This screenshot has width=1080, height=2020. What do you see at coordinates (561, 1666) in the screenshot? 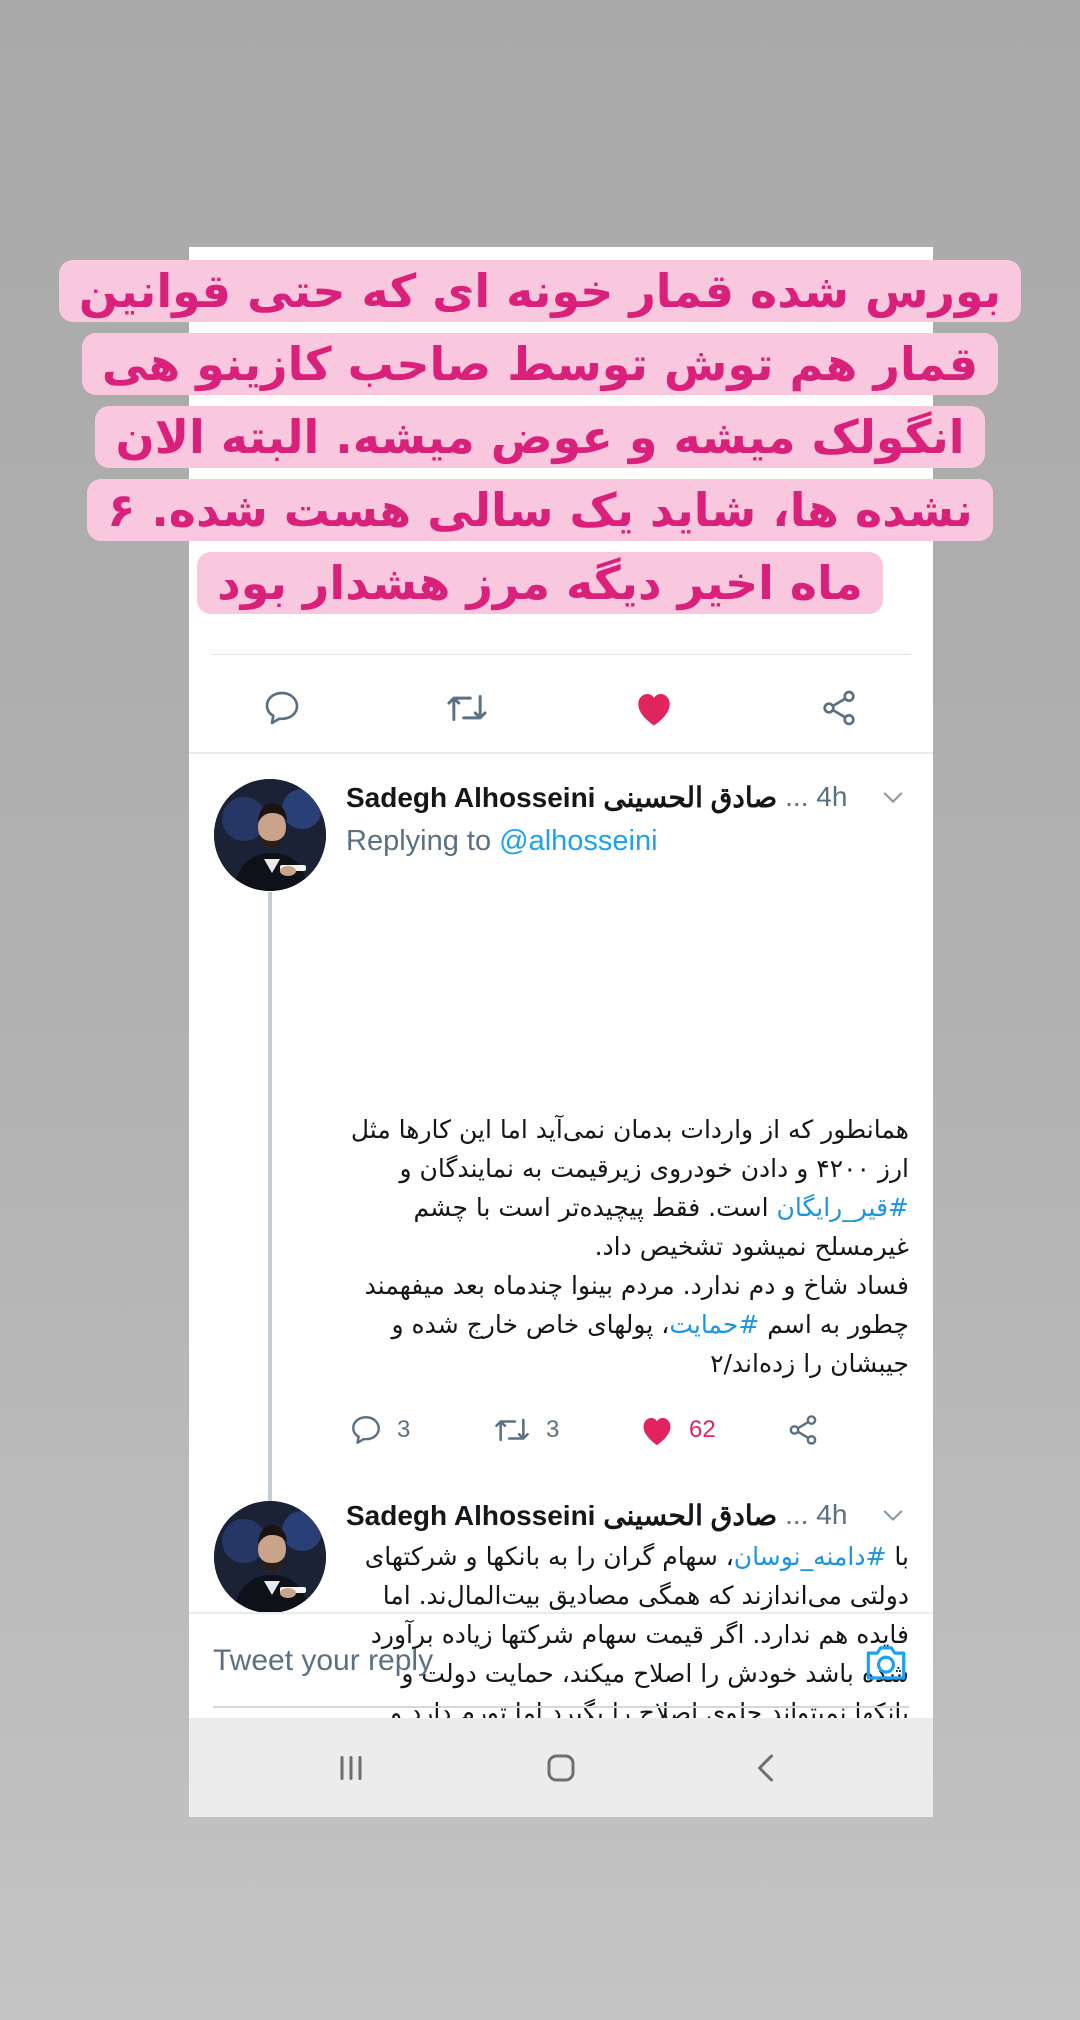
I see `reply-composer: Tweet your reply` at bounding box center [561, 1666].